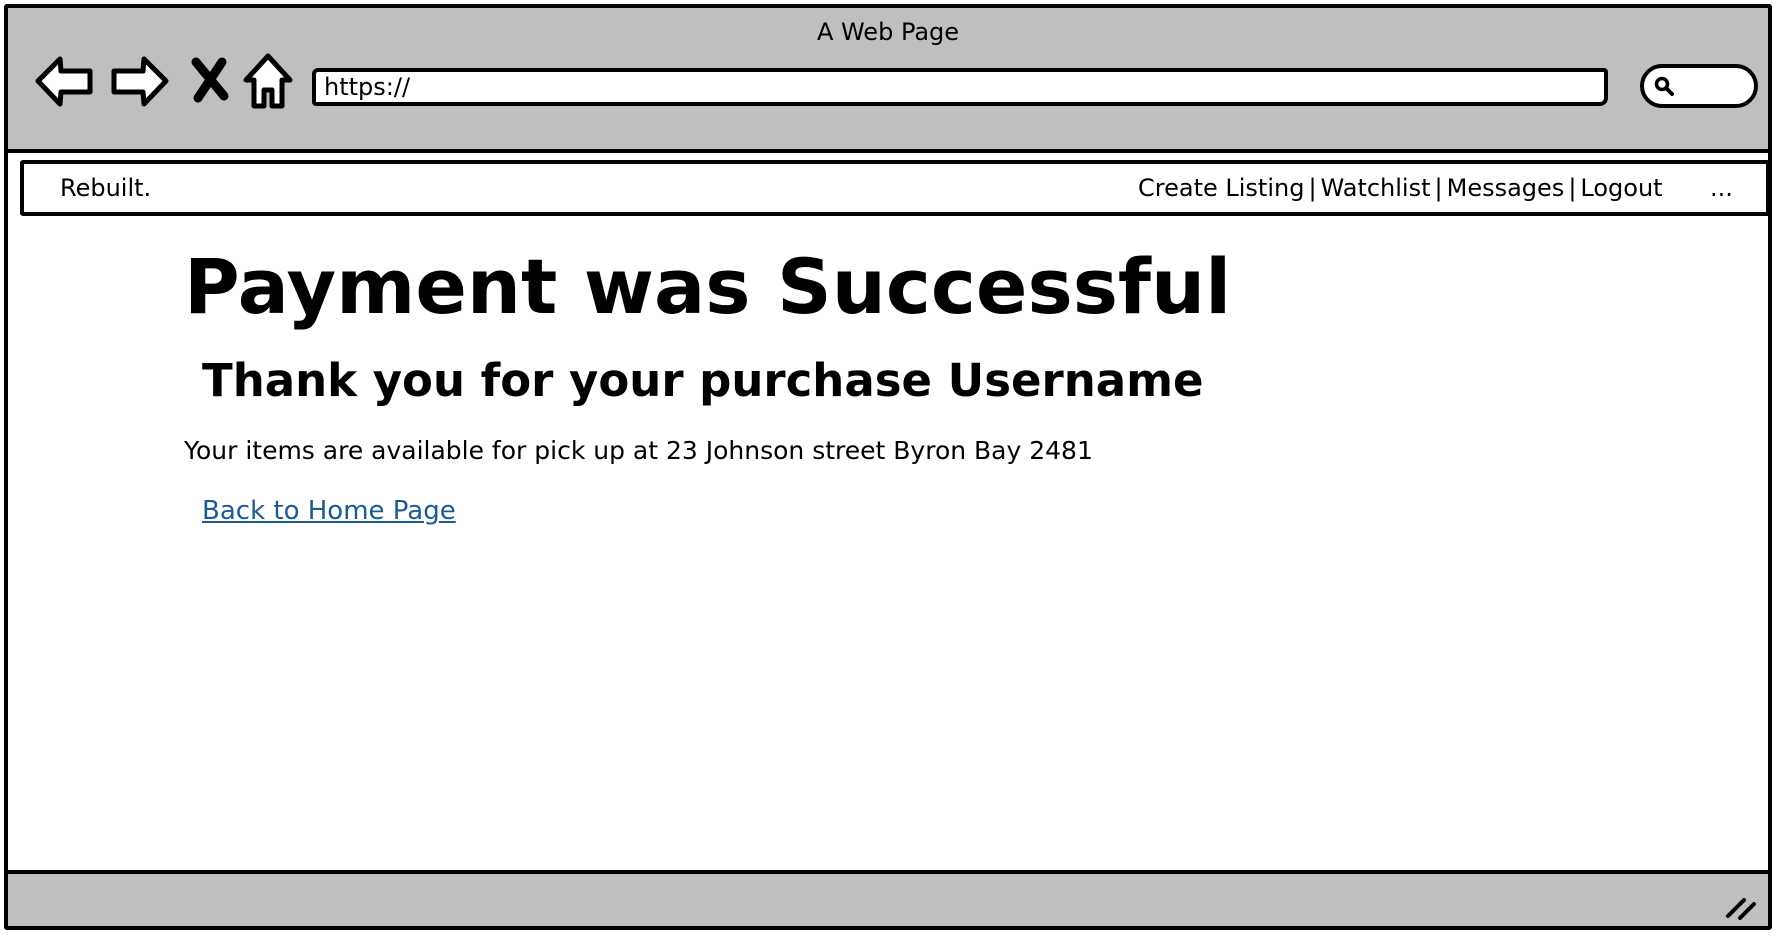  I want to click on thank-you-message: Thank you for your purchase Username, so click(703, 380).